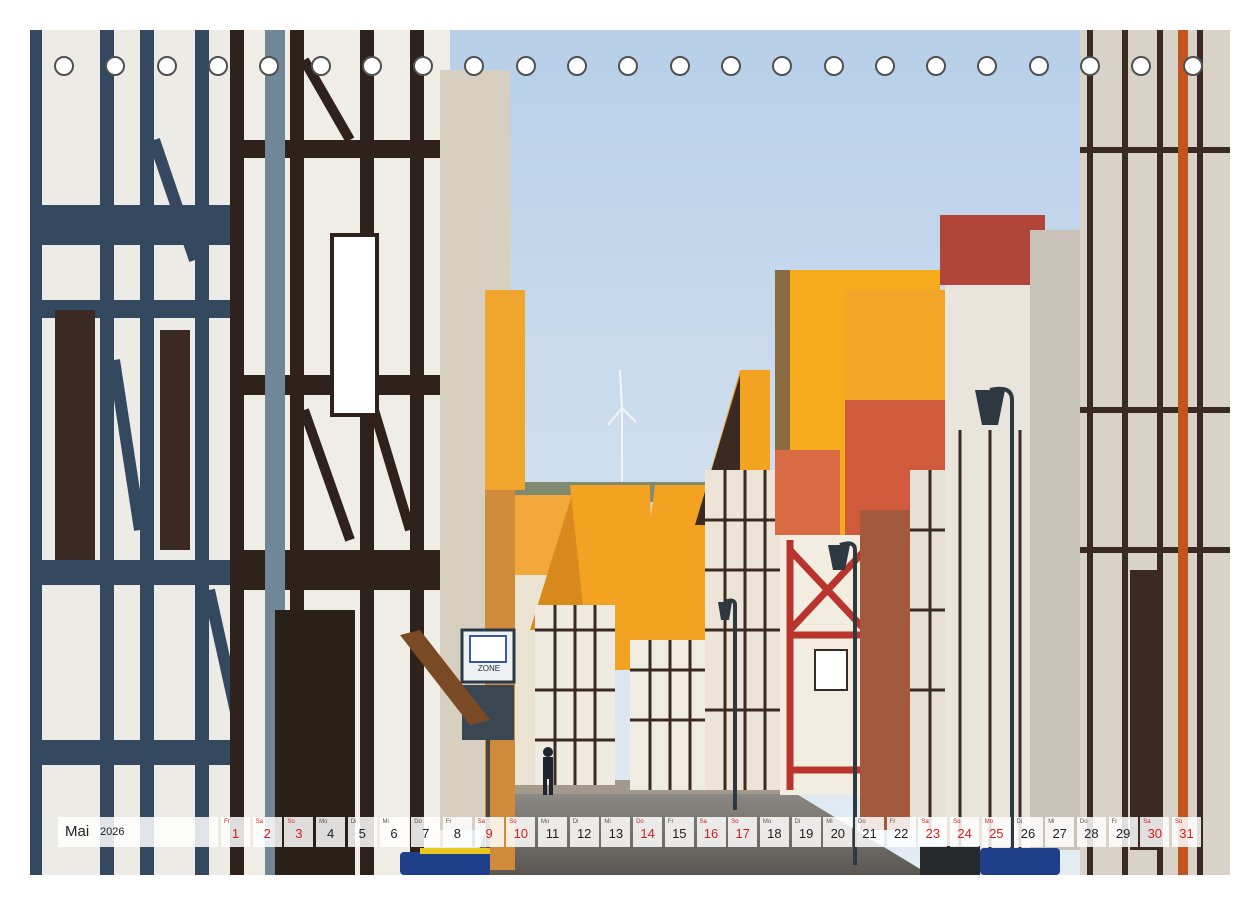  What do you see at coordinates (77, 831) in the screenshot?
I see `month-name: Mai` at bounding box center [77, 831].